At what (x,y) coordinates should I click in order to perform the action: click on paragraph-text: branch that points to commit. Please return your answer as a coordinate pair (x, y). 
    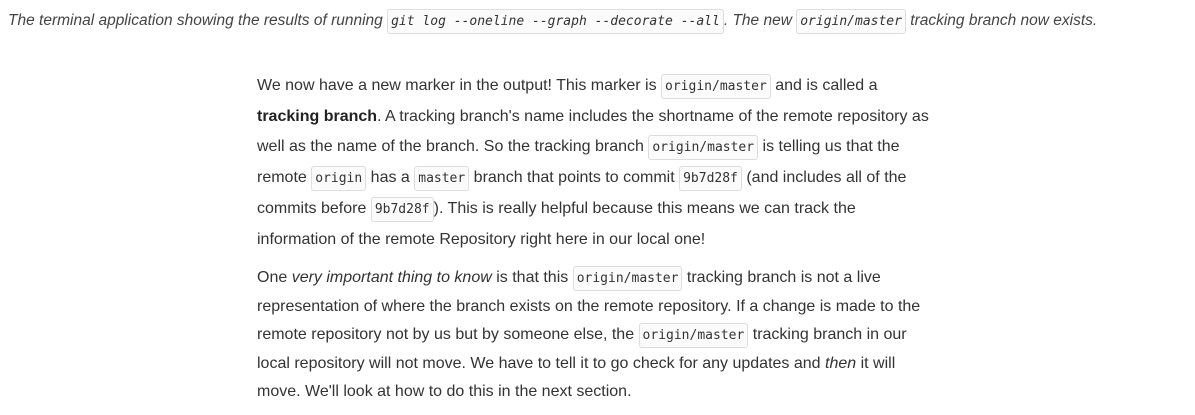
    Looking at the image, I should click on (574, 177).